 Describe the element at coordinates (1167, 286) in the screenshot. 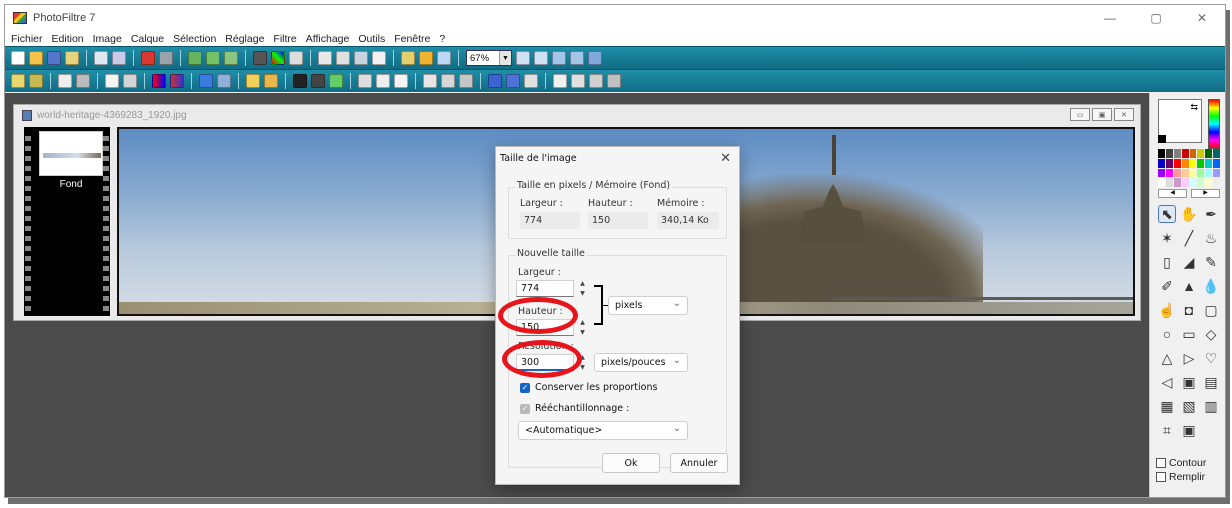

I see `advanced-brush-tool-icon: ✐` at that location.